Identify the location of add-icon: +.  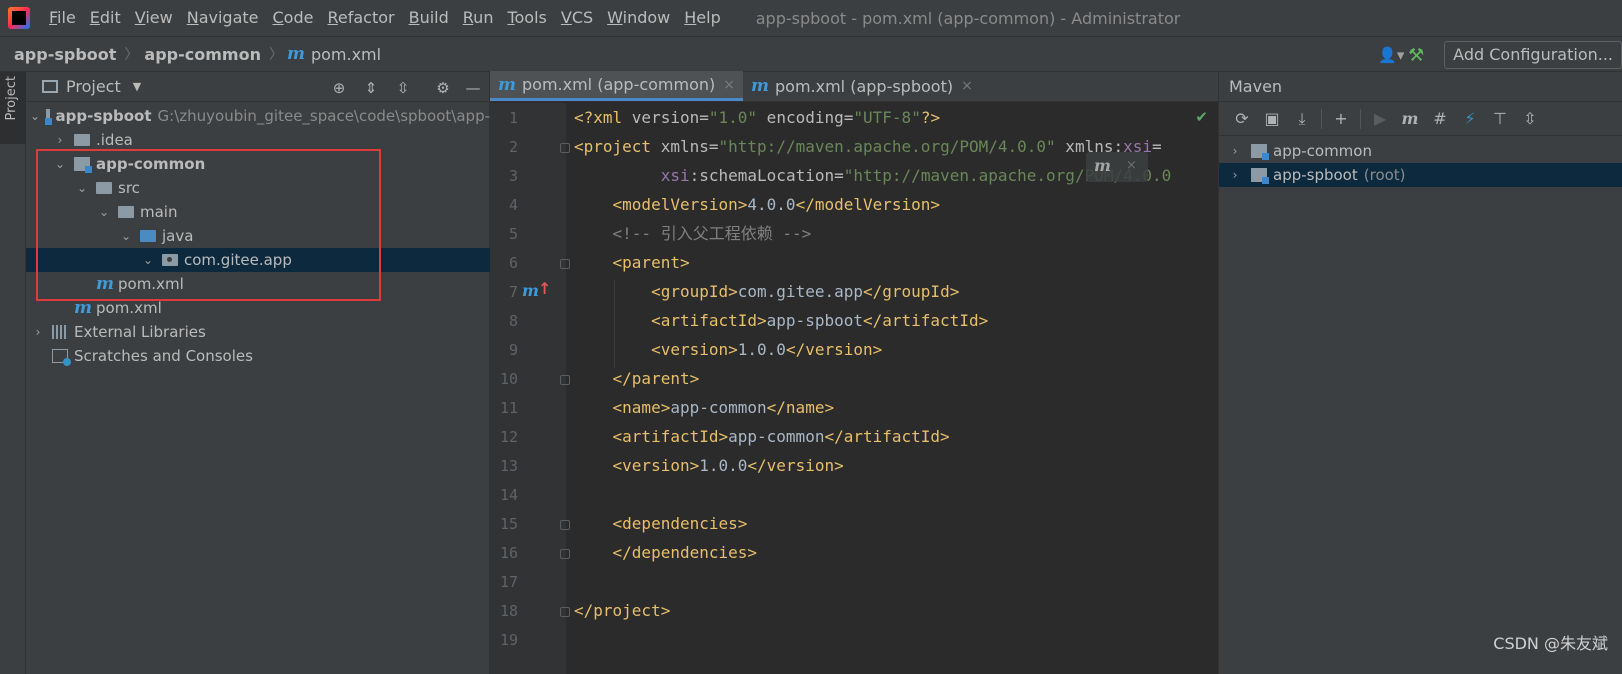
(1341, 118).